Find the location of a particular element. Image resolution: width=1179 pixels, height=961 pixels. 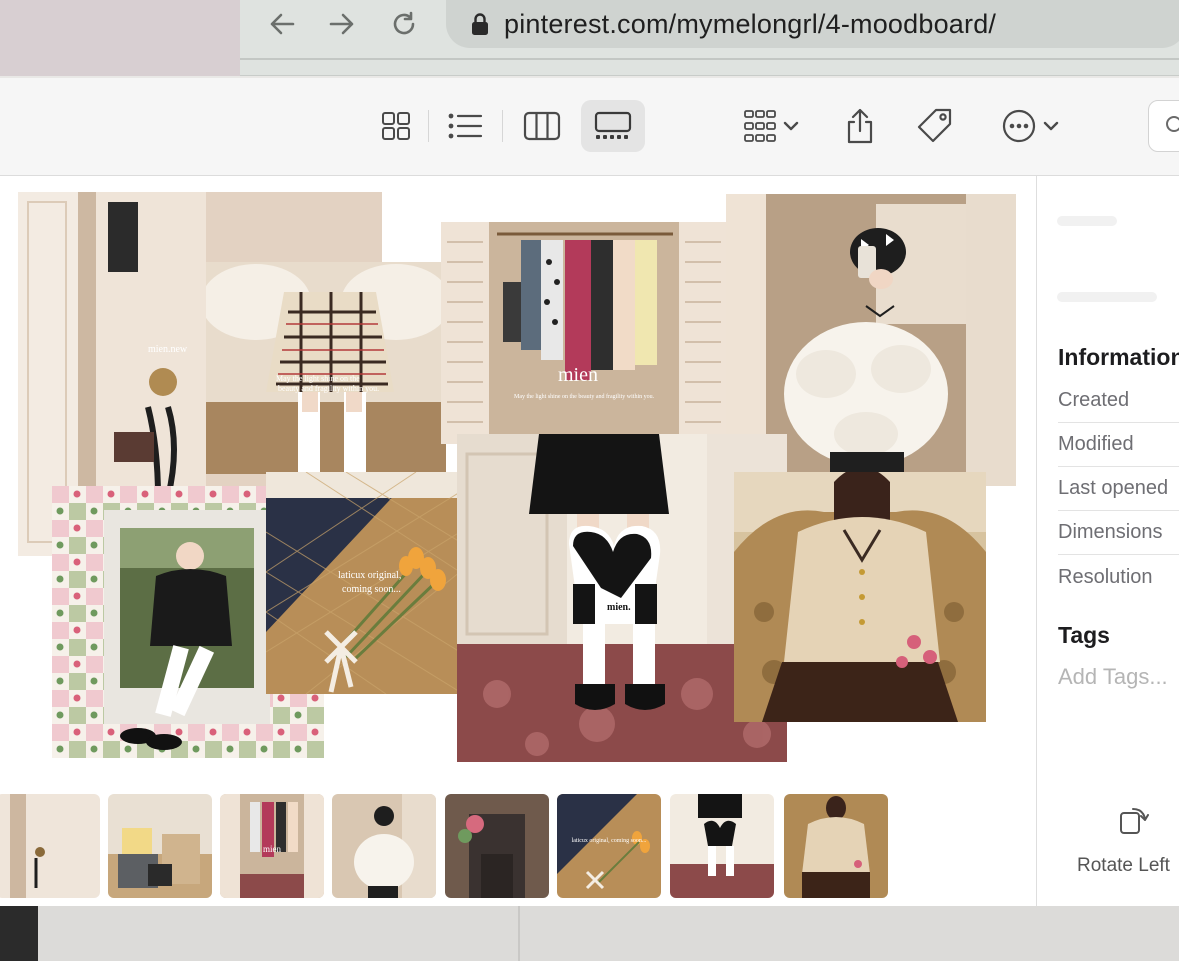

reload-button is located at coordinates (404, 24).